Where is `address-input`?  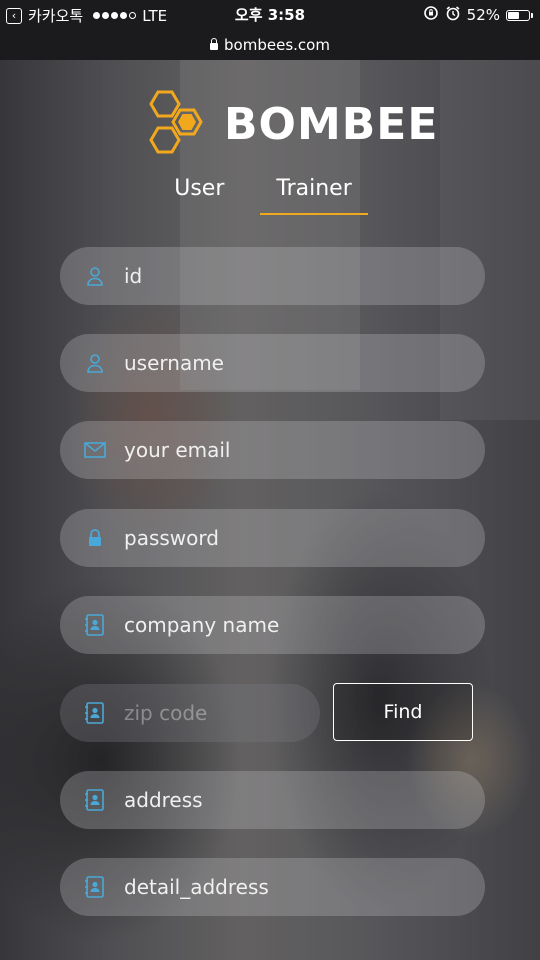
address-input is located at coordinates (274, 800).